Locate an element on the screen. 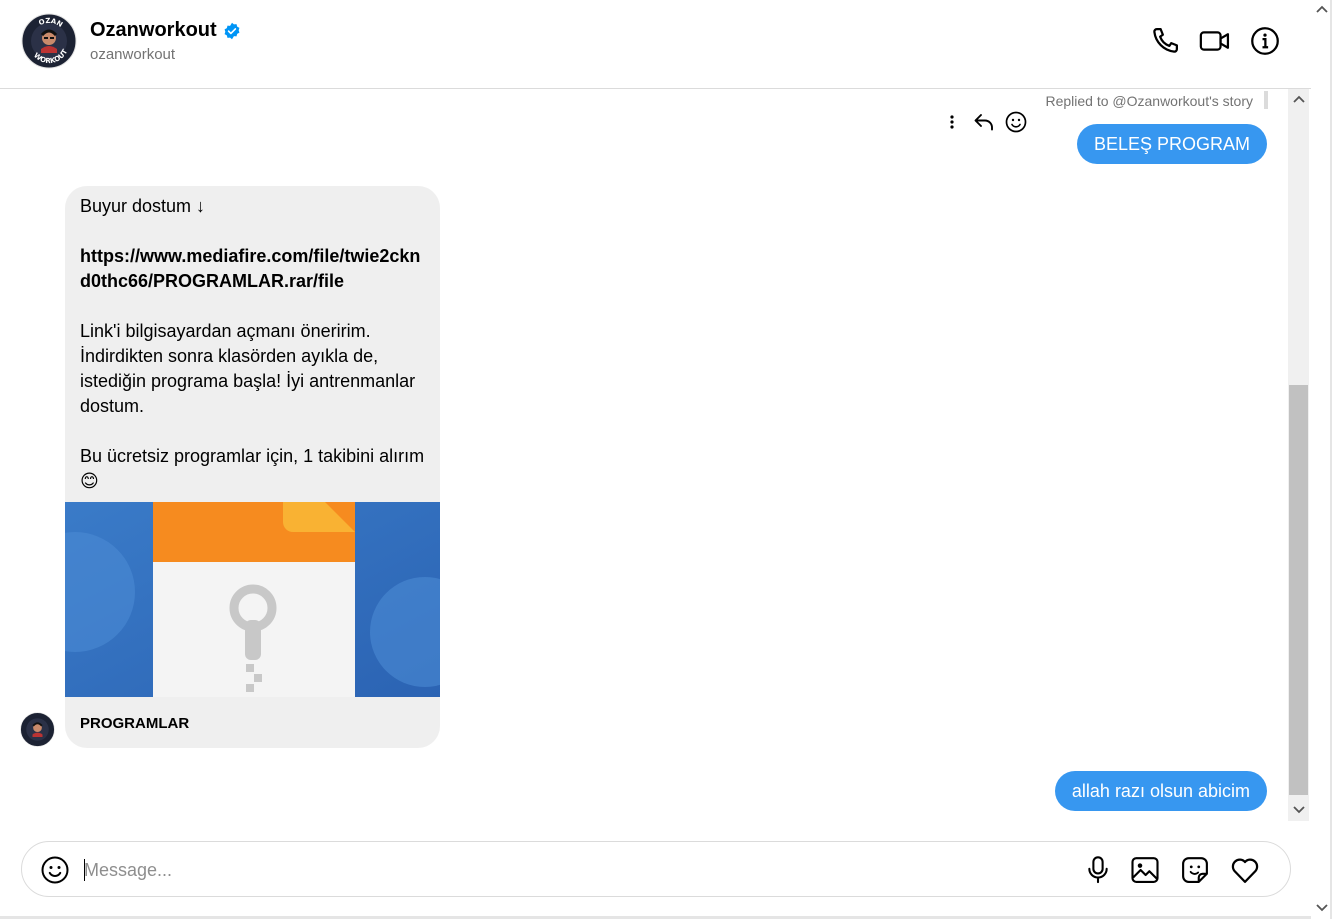  message-composer is located at coordinates (656, 869).